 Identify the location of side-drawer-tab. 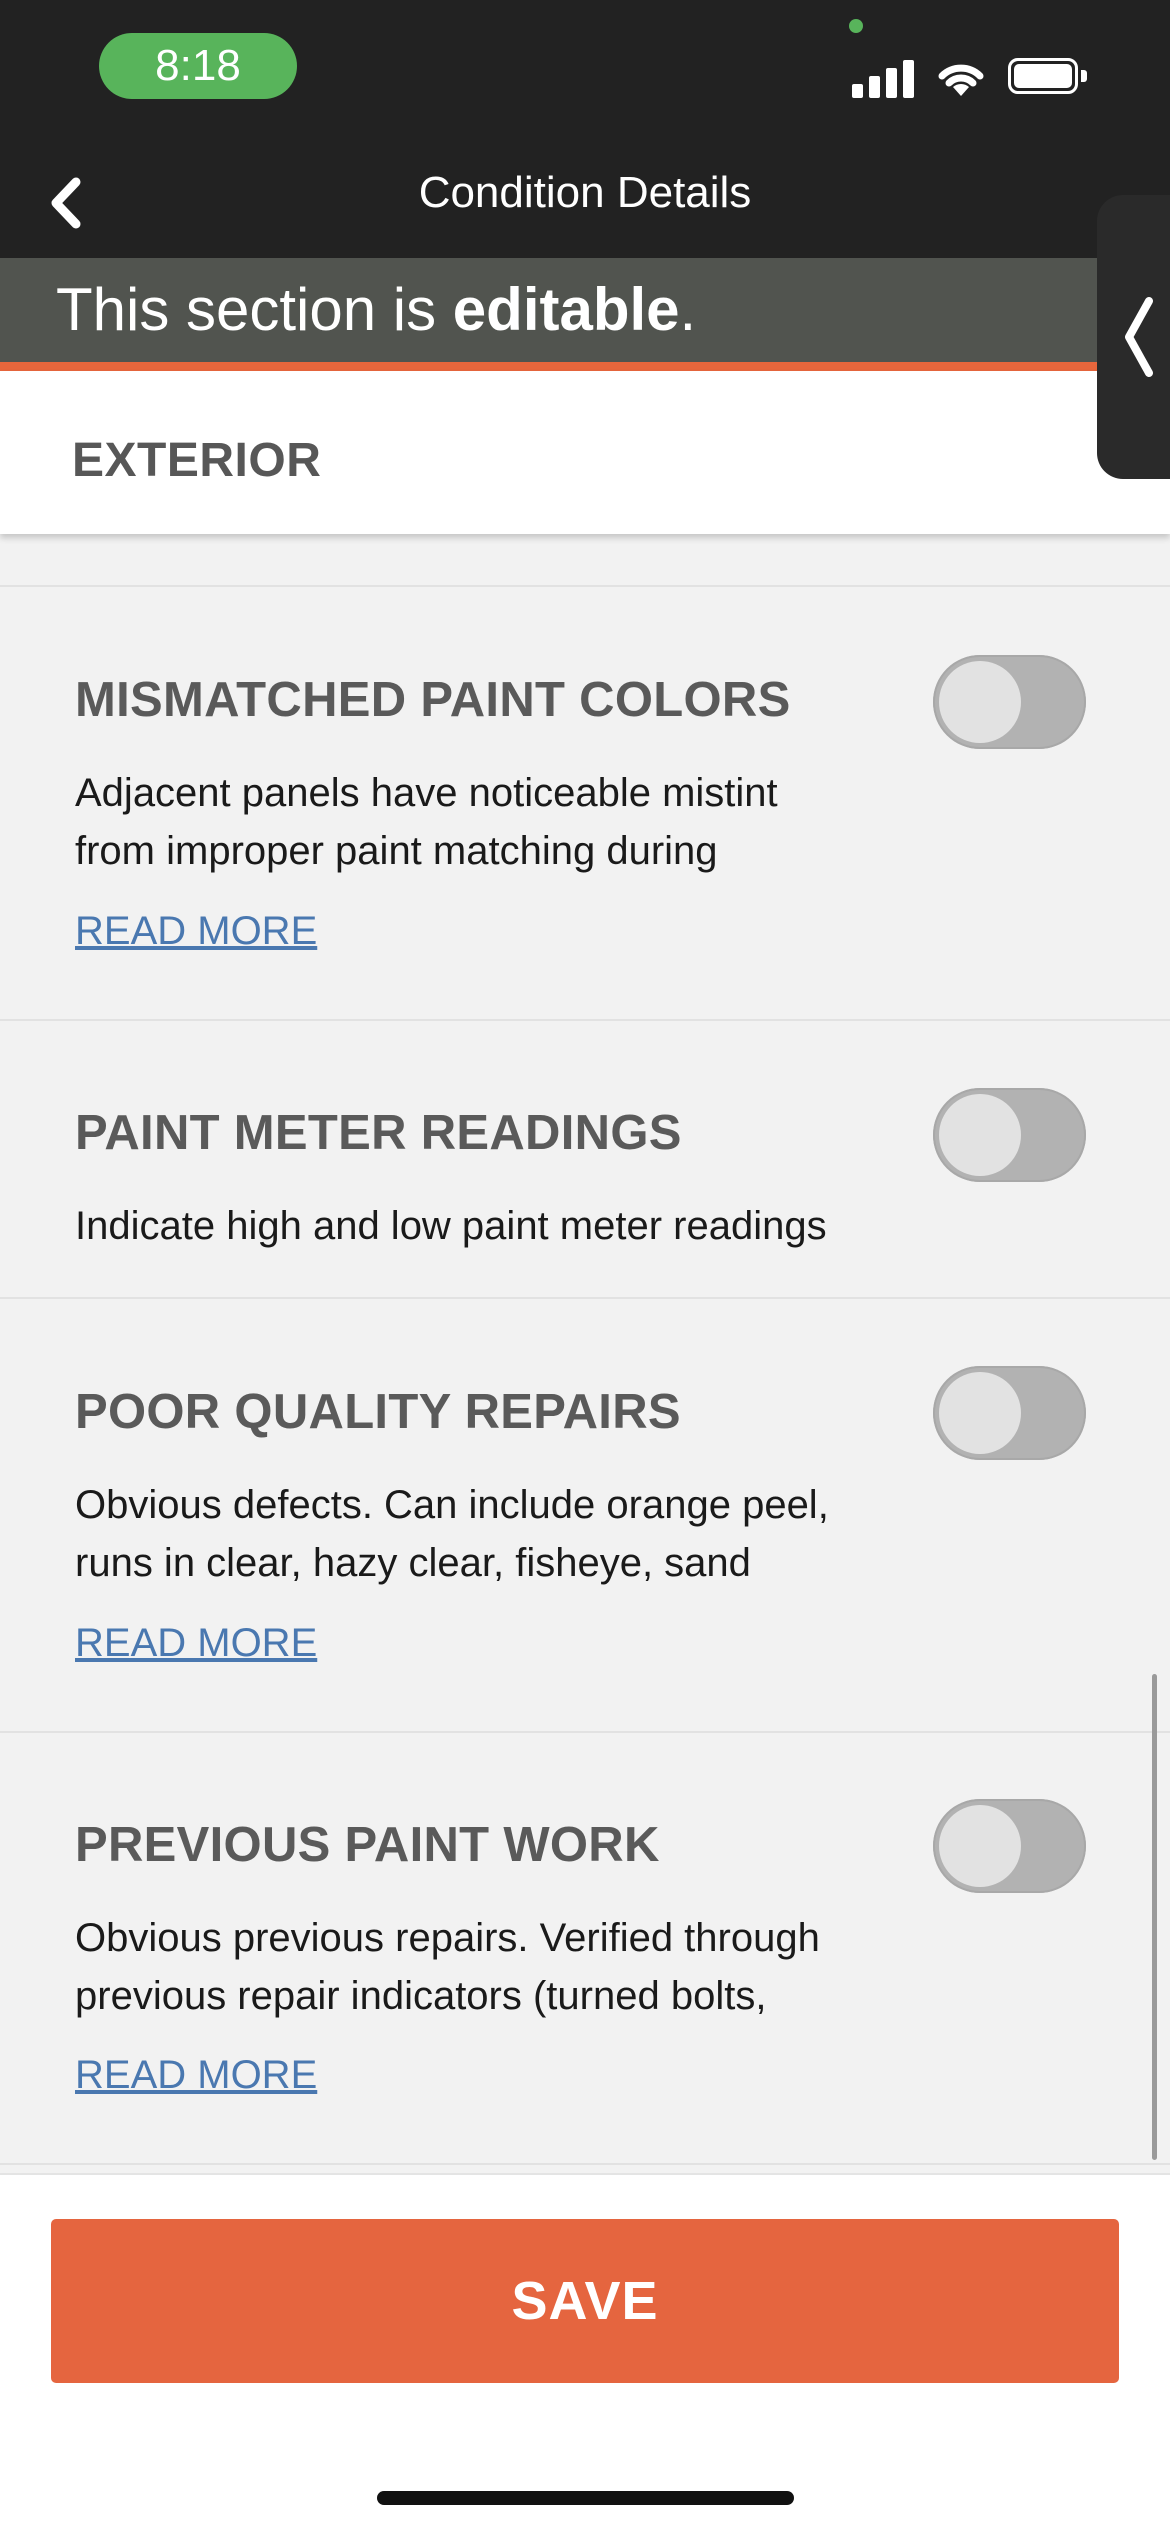
(1133, 337).